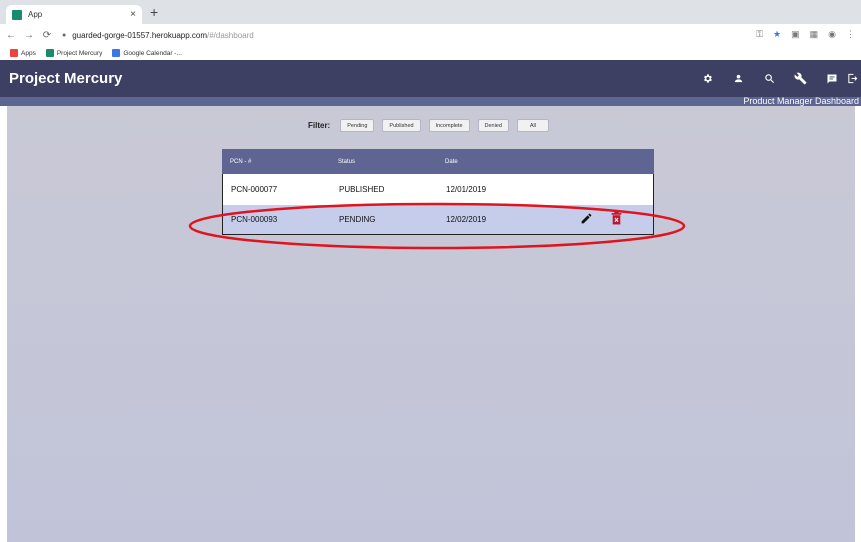 This screenshot has height=542, width=861. I want to click on header-icons, so click(776, 78).